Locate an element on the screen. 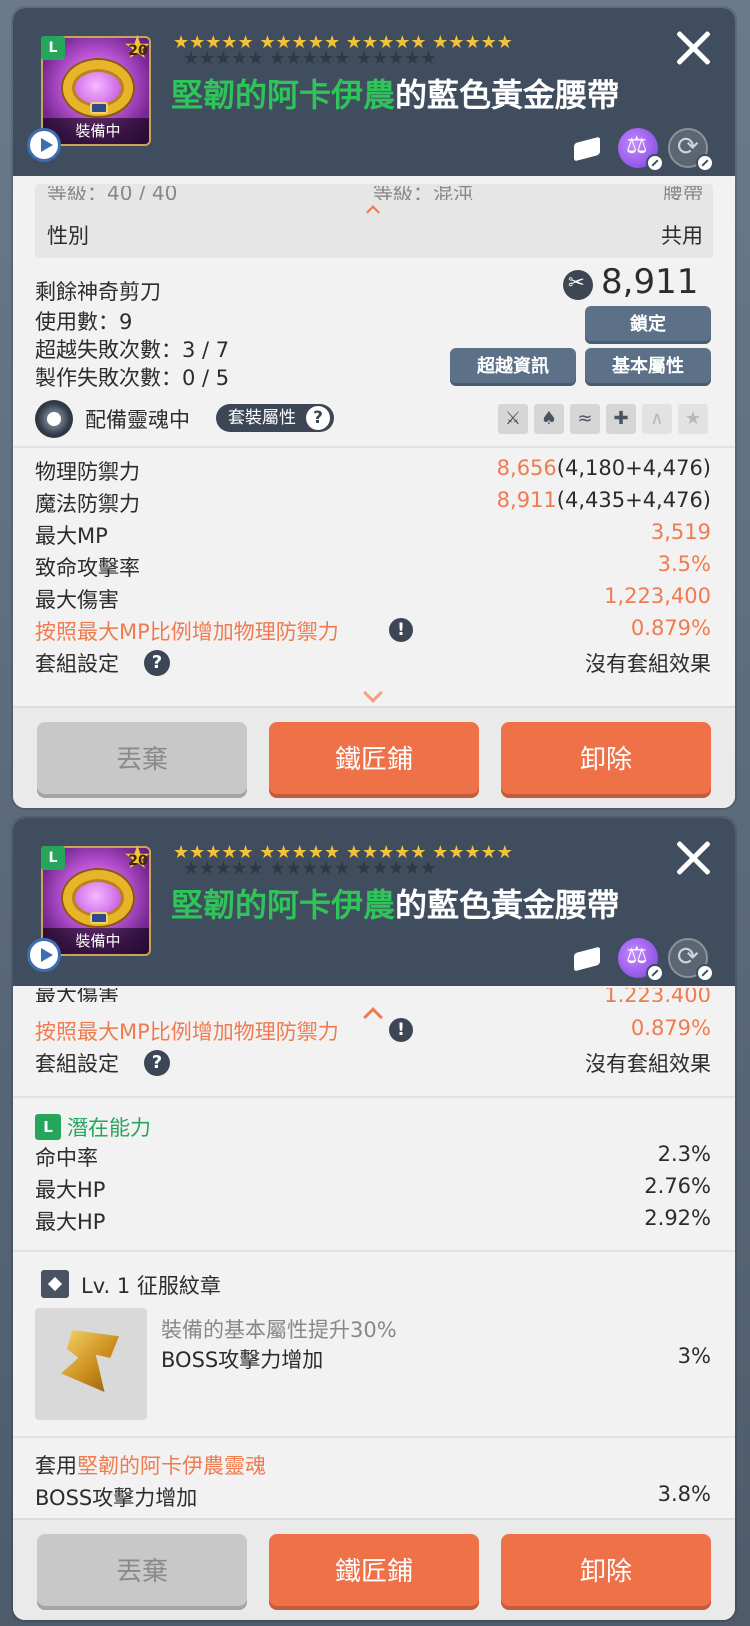 Image resolution: width=750 pixels, height=1626 pixels. helmet-icon: ♠ is located at coordinates (549, 419).